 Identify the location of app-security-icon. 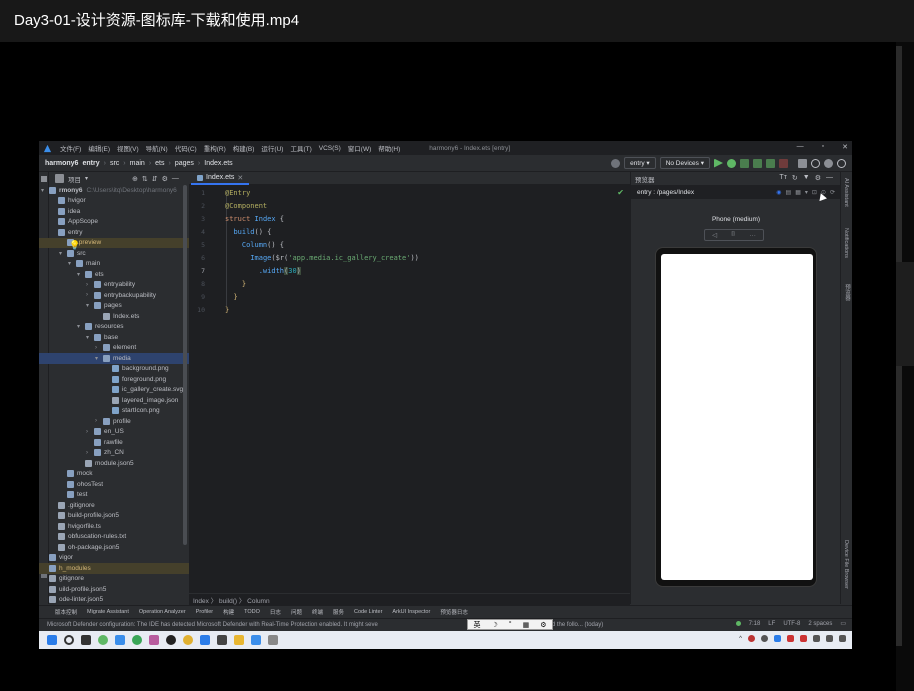
(120, 640).